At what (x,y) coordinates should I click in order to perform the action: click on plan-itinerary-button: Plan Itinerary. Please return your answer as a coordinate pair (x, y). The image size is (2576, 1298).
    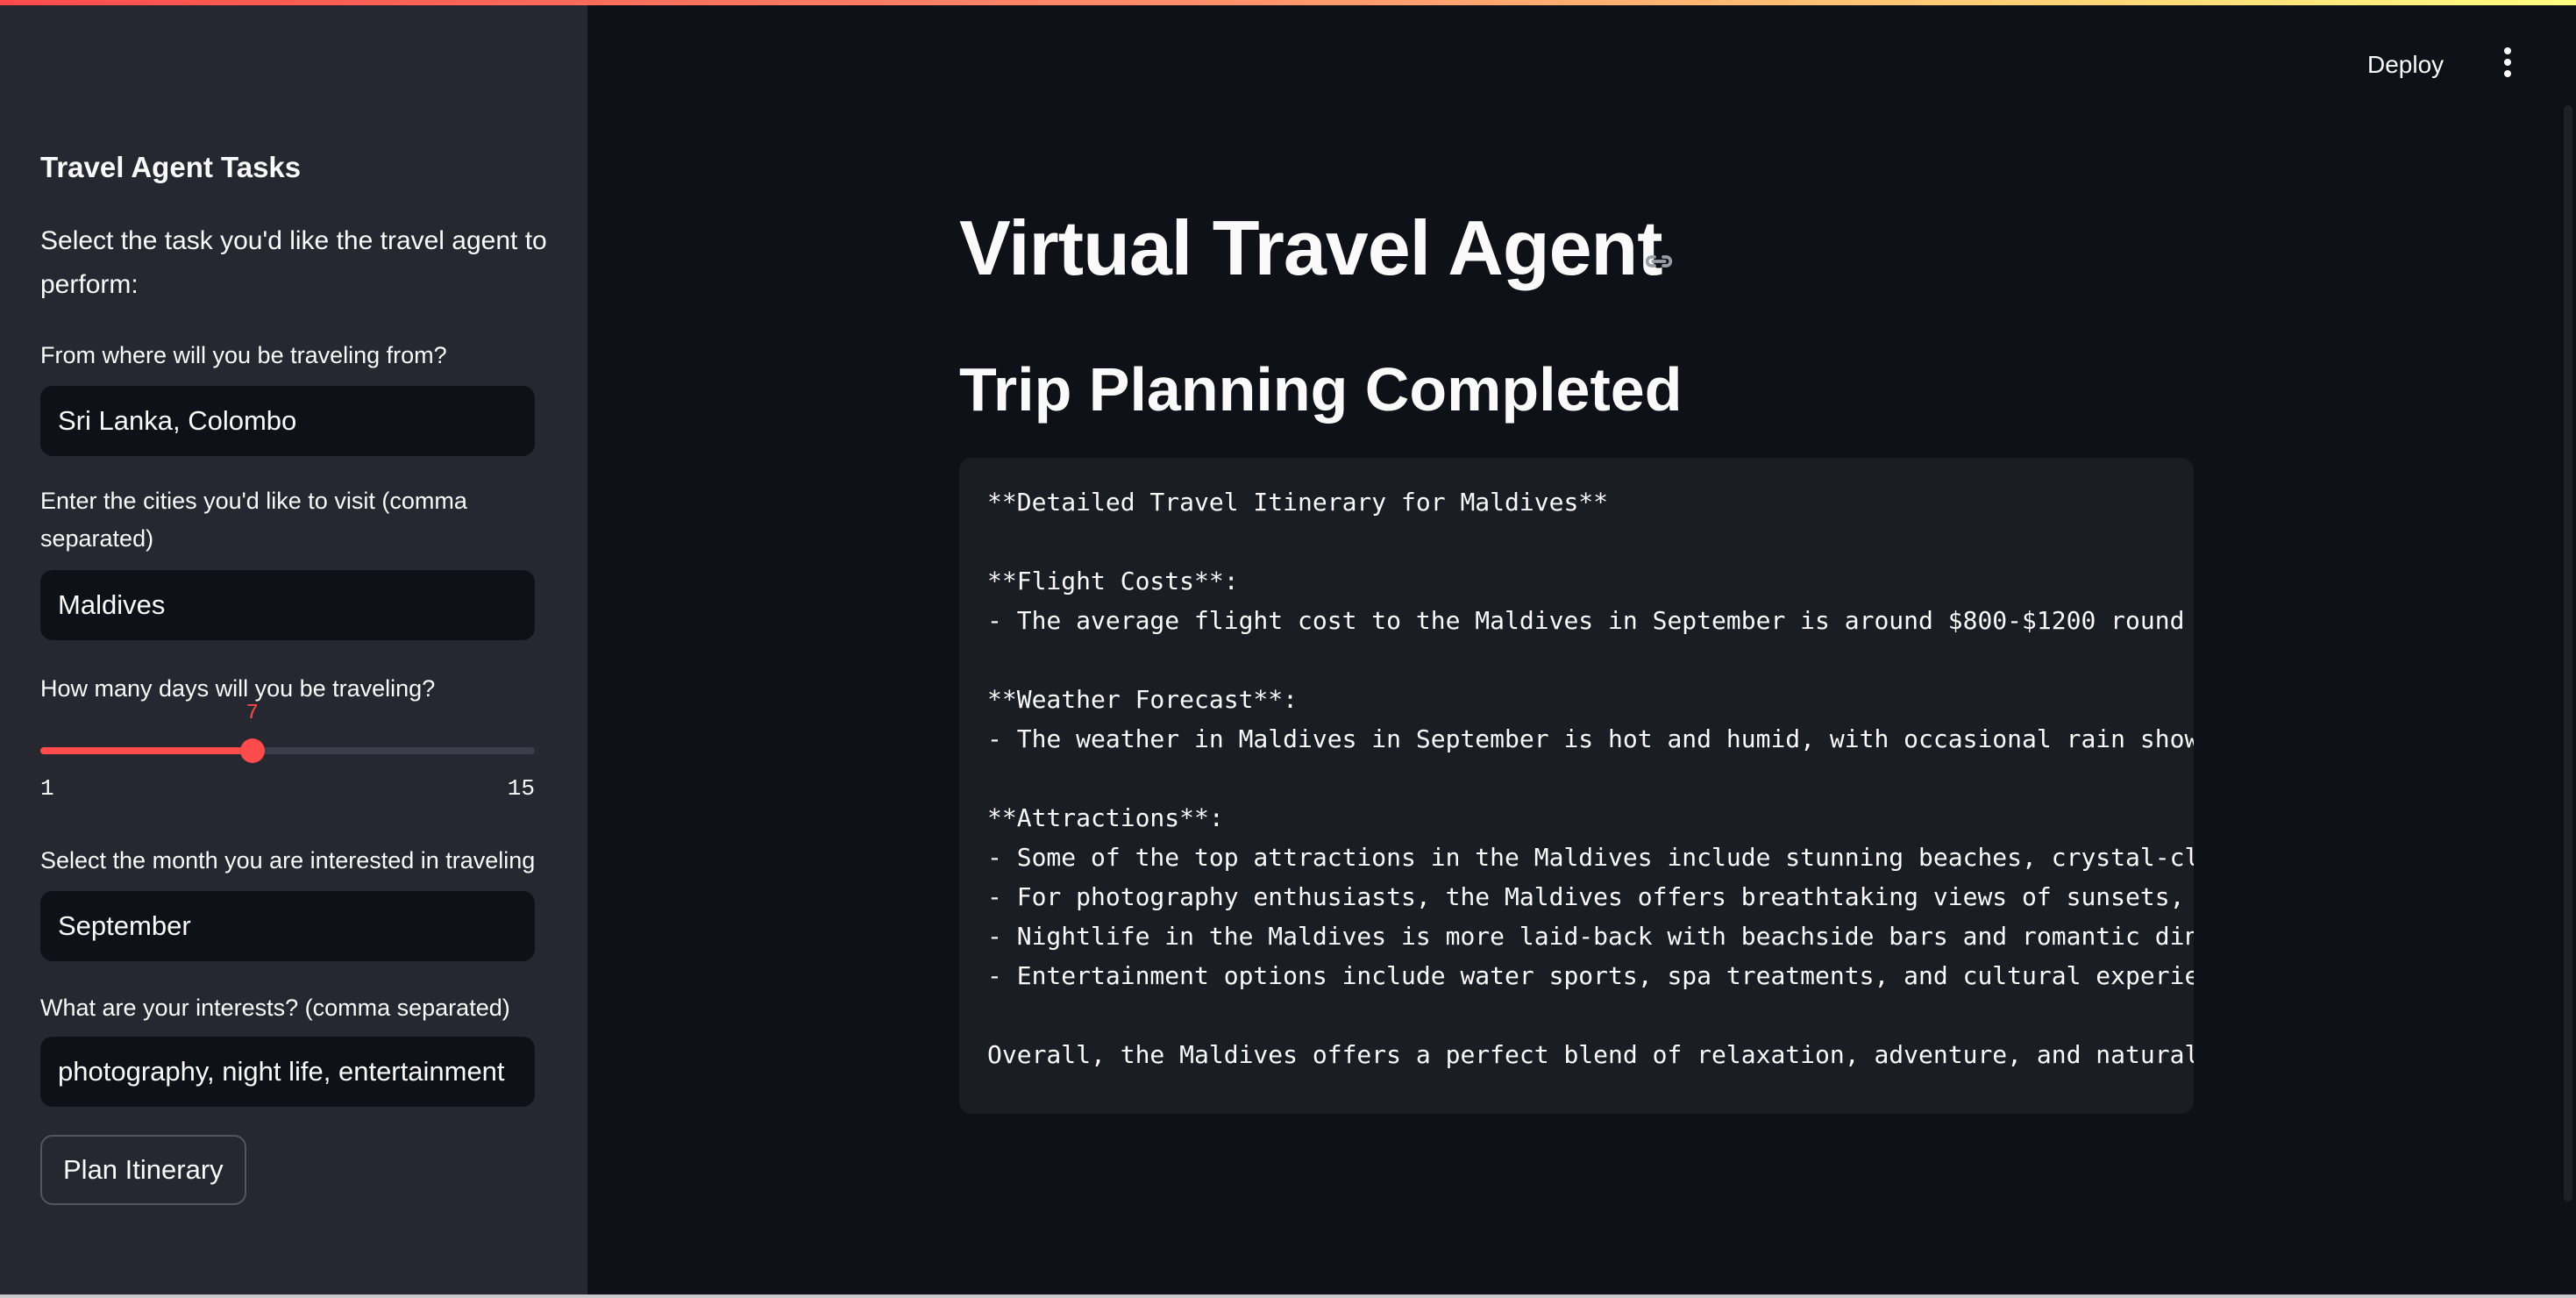
    Looking at the image, I should click on (143, 1170).